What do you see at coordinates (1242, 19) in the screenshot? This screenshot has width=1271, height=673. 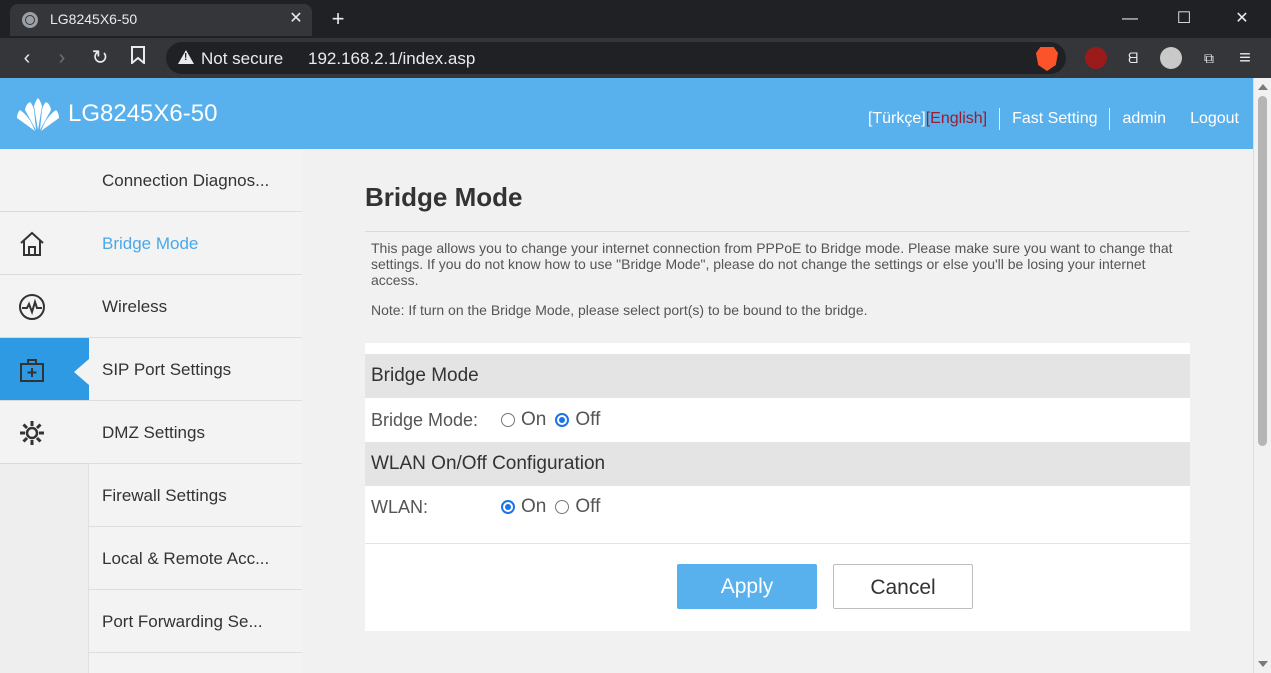 I see `close-window-icon: ✕` at bounding box center [1242, 19].